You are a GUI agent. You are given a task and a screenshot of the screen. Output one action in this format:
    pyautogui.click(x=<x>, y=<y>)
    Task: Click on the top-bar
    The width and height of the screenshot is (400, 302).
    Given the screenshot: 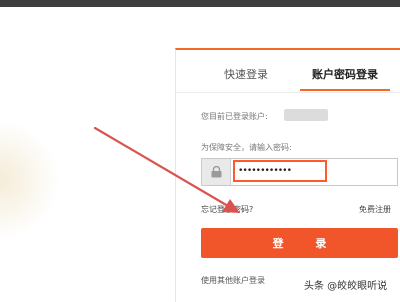 What is the action you would take?
    pyautogui.click(x=200, y=3)
    